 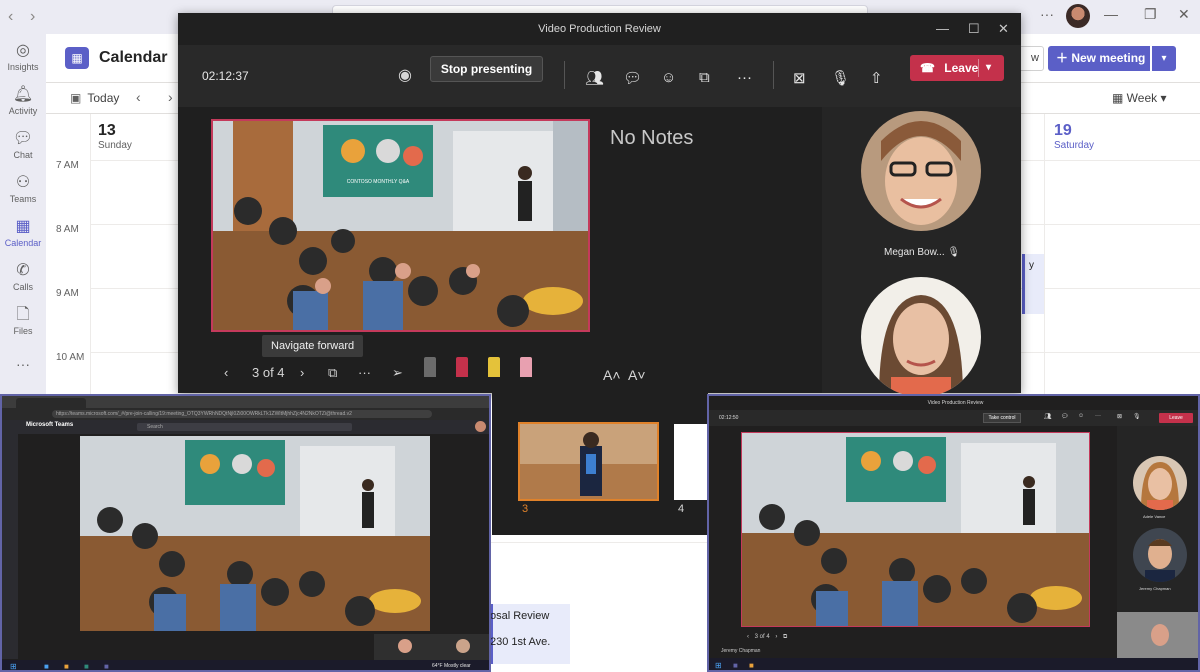 I want to click on leave-button: Leave, so click(x=1176, y=418).